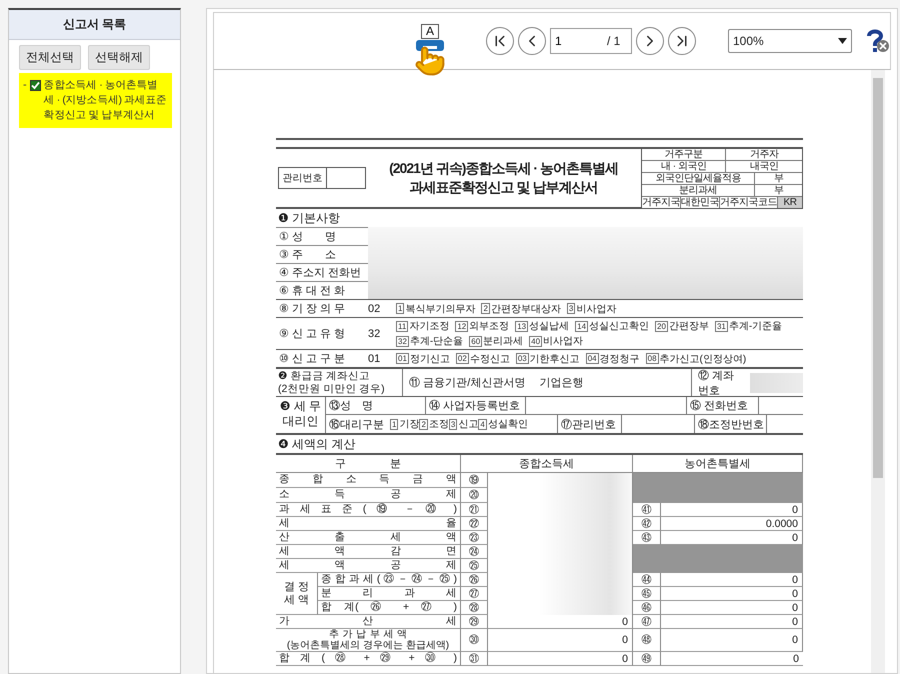  Describe the element at coordinates (375, 334) in the screenshot. I see `code-value: 32` at that location.